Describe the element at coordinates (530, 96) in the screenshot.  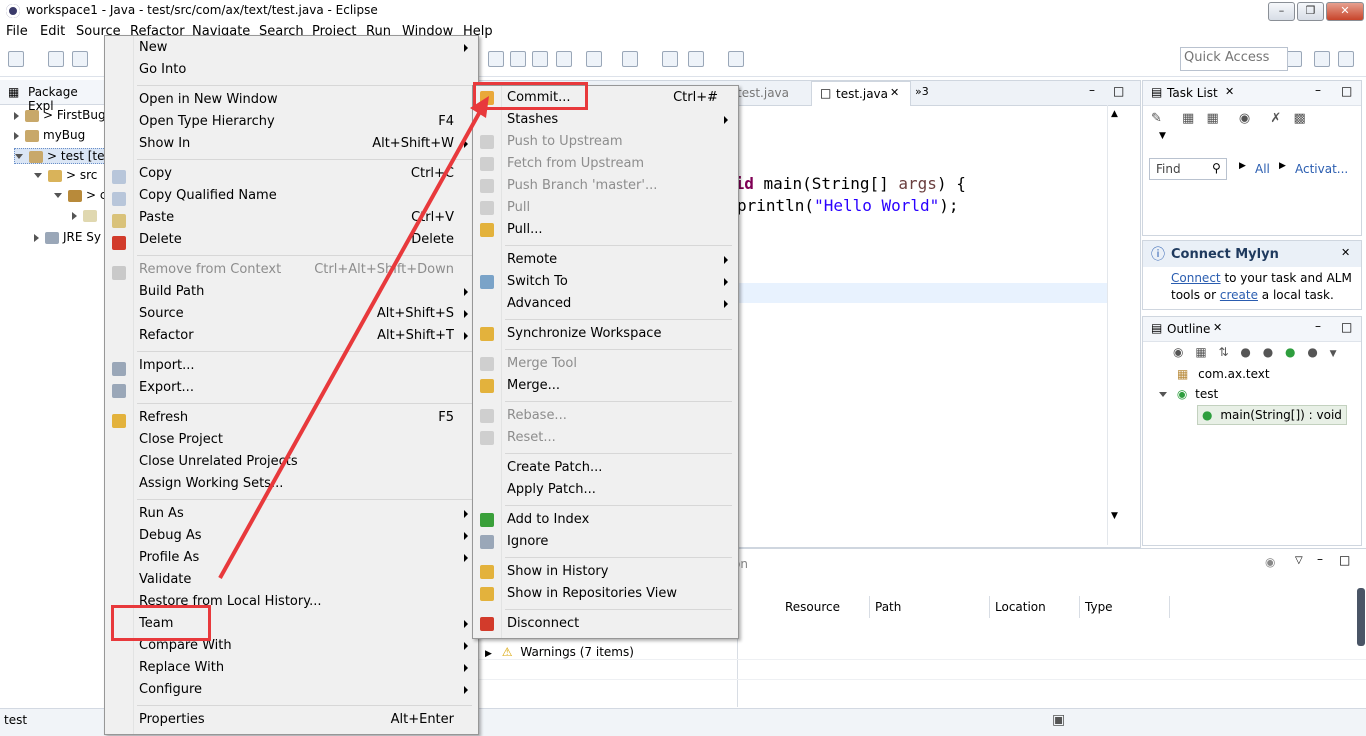
I see `commit-highlight-box` at that location.